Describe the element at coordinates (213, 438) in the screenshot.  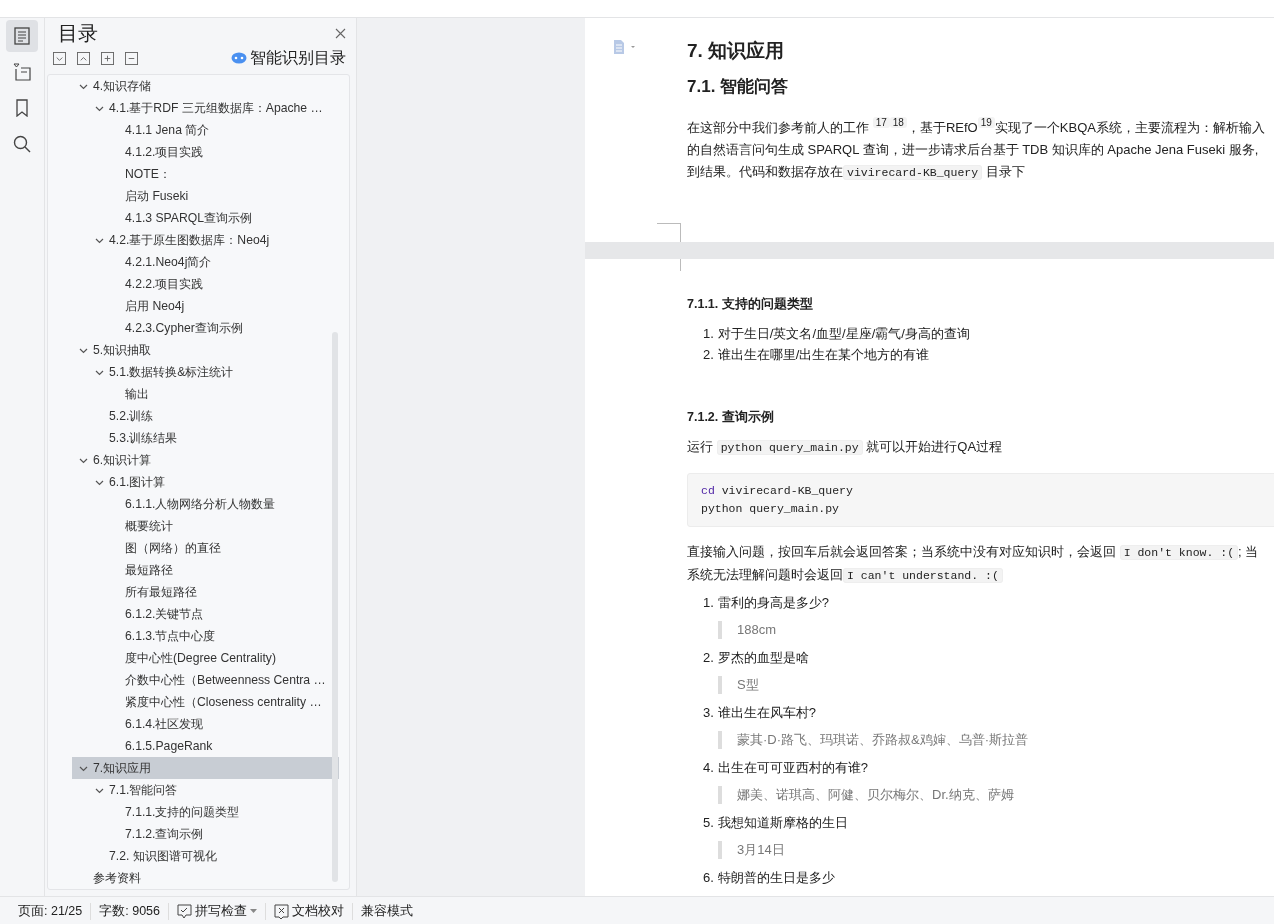
I see `toc-item: 5.3.训练结果` at that location.